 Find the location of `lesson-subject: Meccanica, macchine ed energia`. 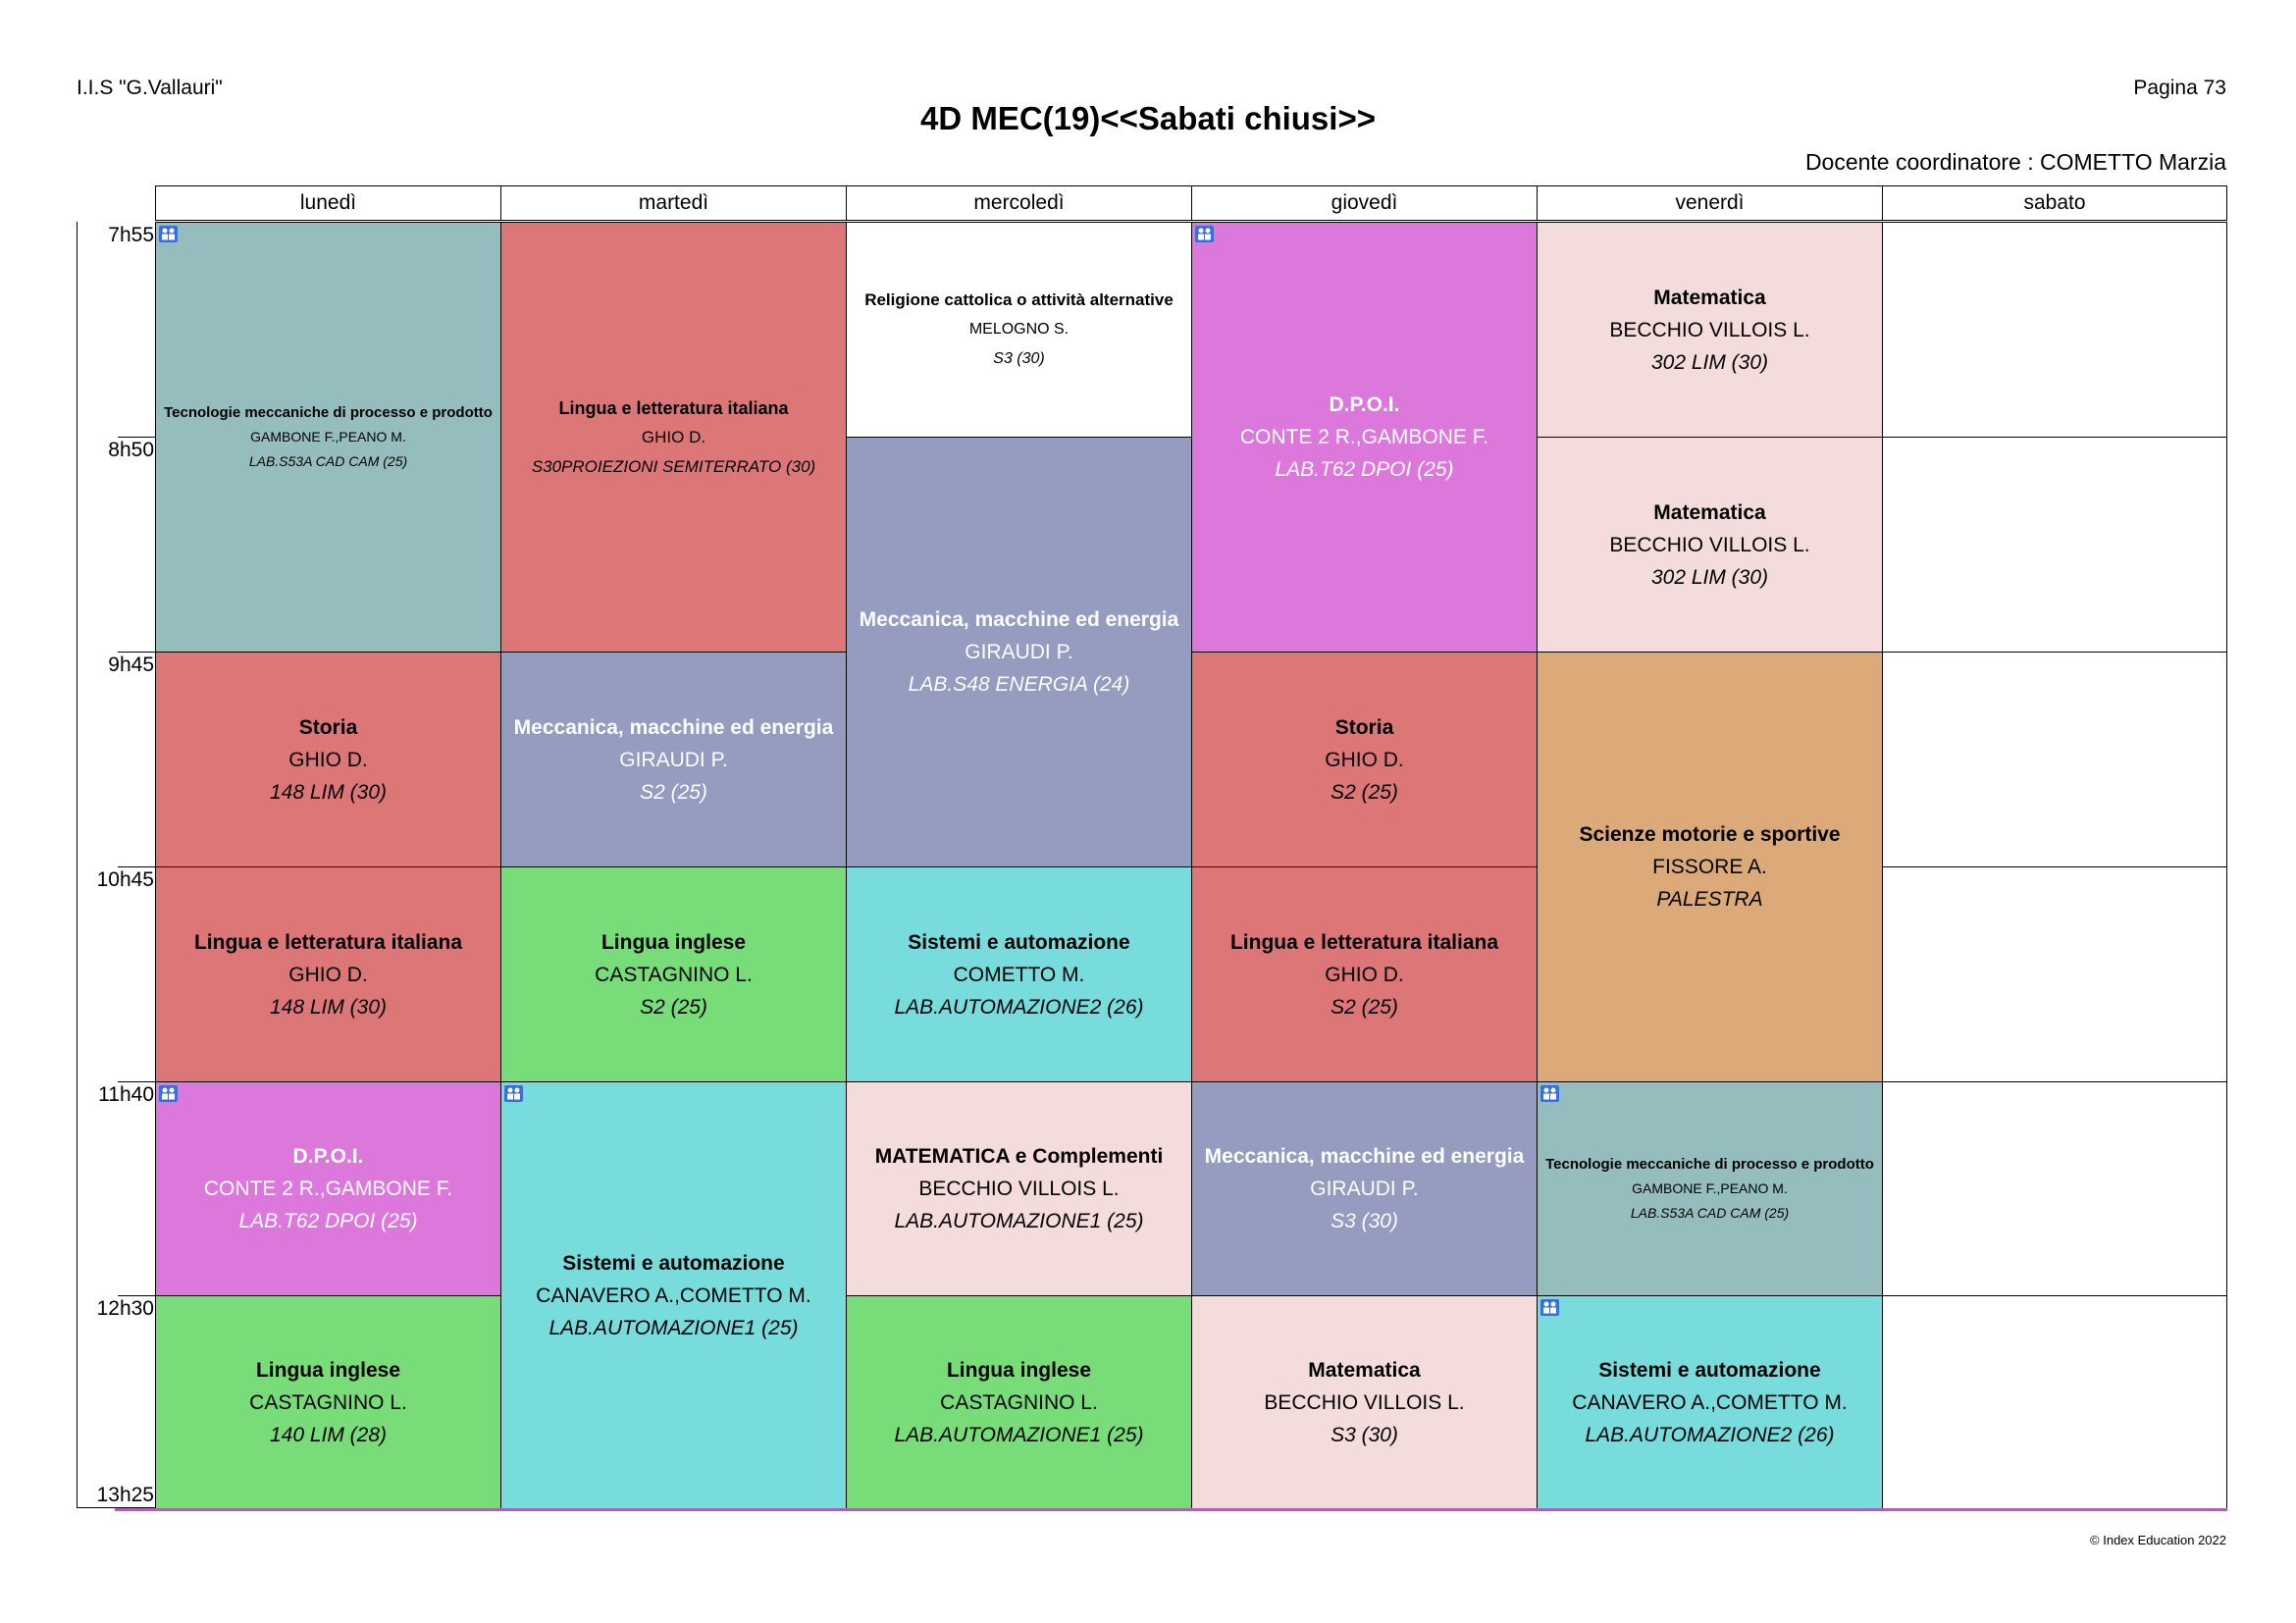

lesson-subject: Meccanica, macchine ed energia is located at coordinates (673, 727).